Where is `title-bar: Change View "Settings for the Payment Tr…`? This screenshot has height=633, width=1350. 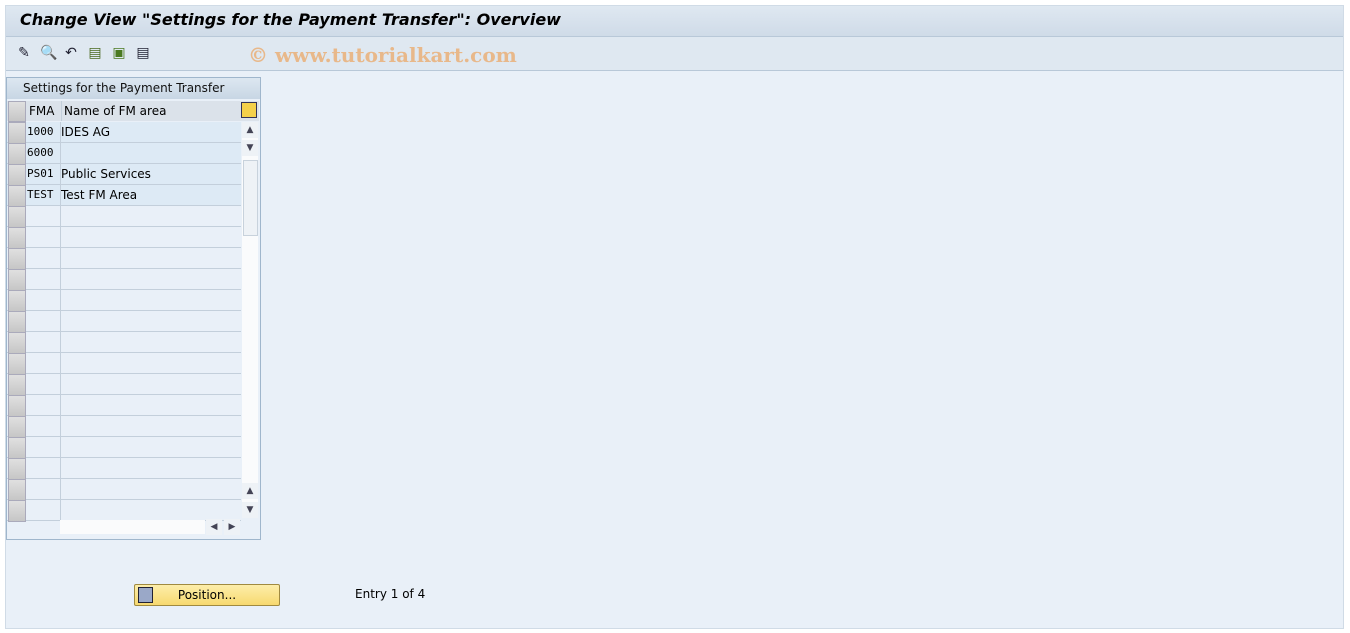 title-bar: Change View "Settings for the Payment Tr… is located at coordinates (674, 21).